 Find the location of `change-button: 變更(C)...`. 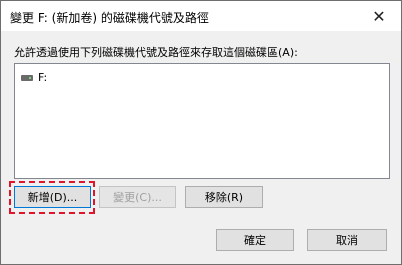

change-button: 變更(C)... is located at coordinates (137, 197).